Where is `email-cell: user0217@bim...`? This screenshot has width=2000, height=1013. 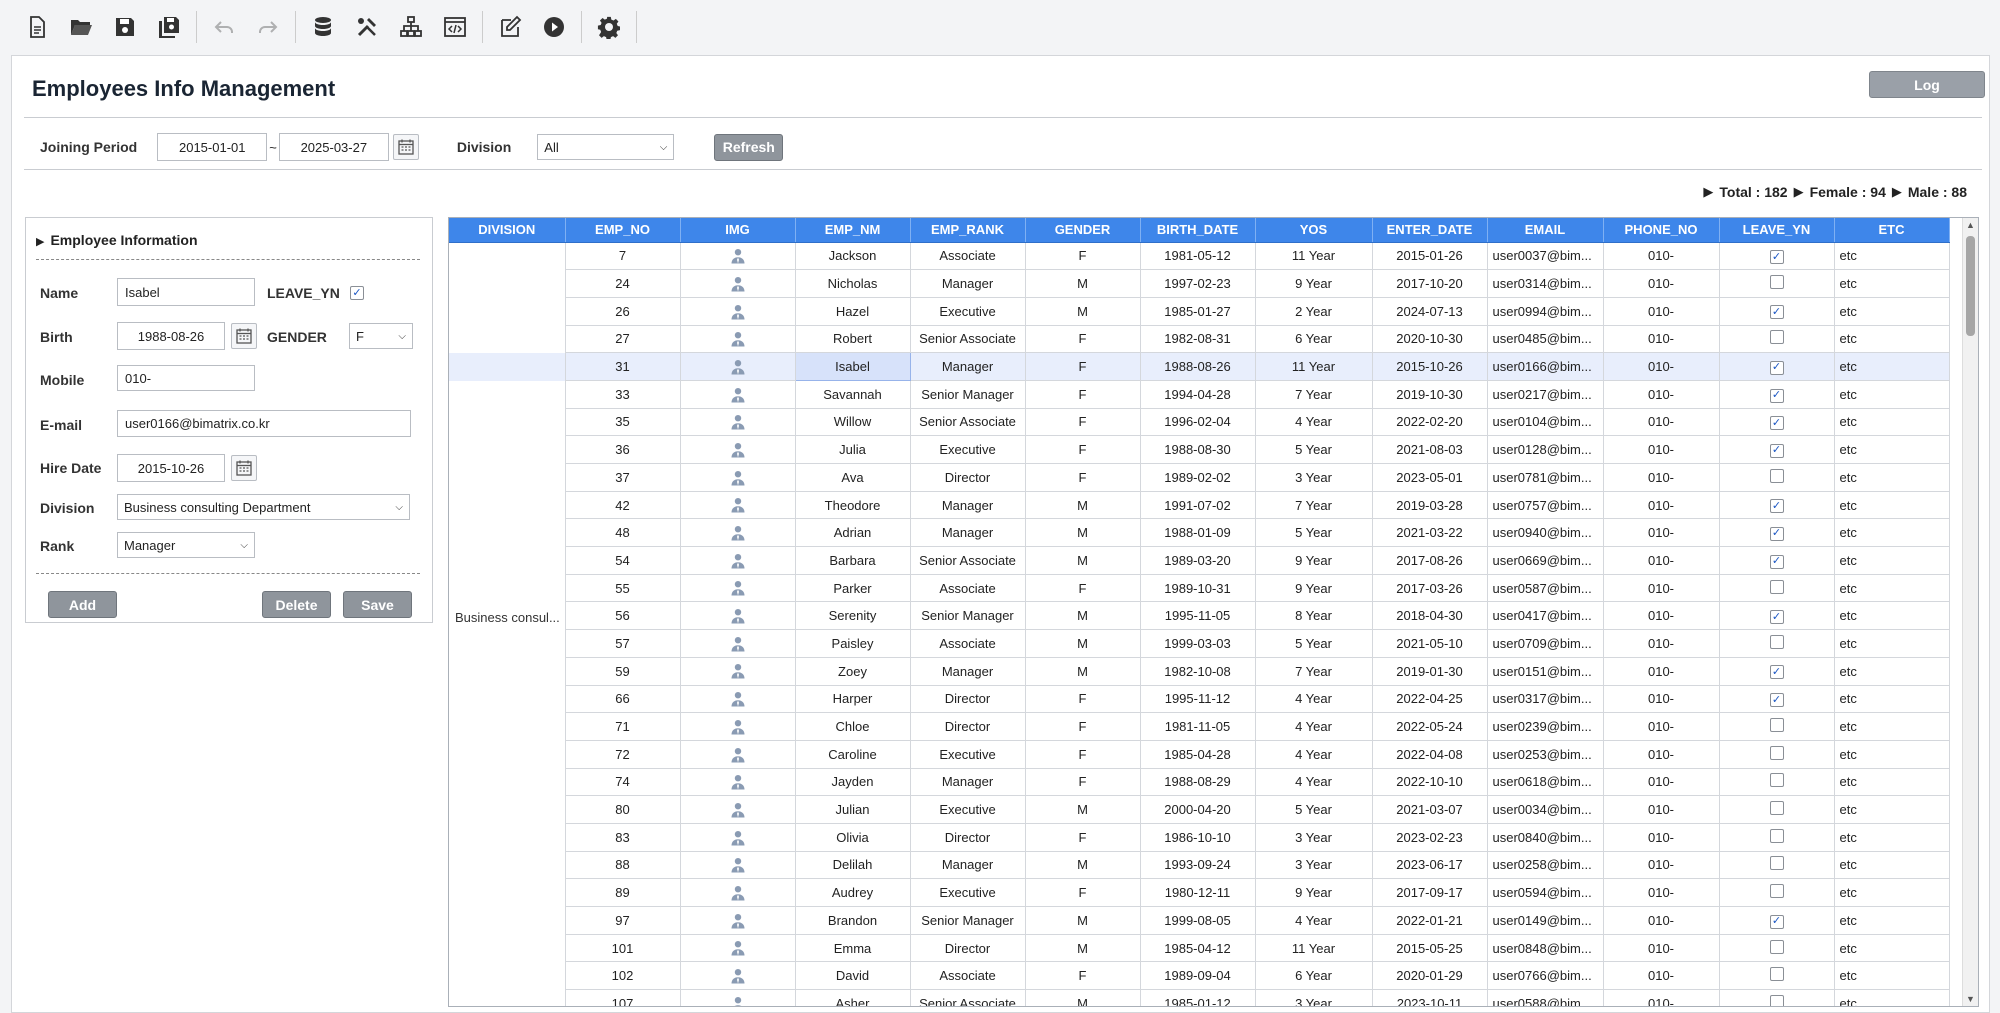 email-cell: user0217@bim... is located at coordinates (1545, 394).